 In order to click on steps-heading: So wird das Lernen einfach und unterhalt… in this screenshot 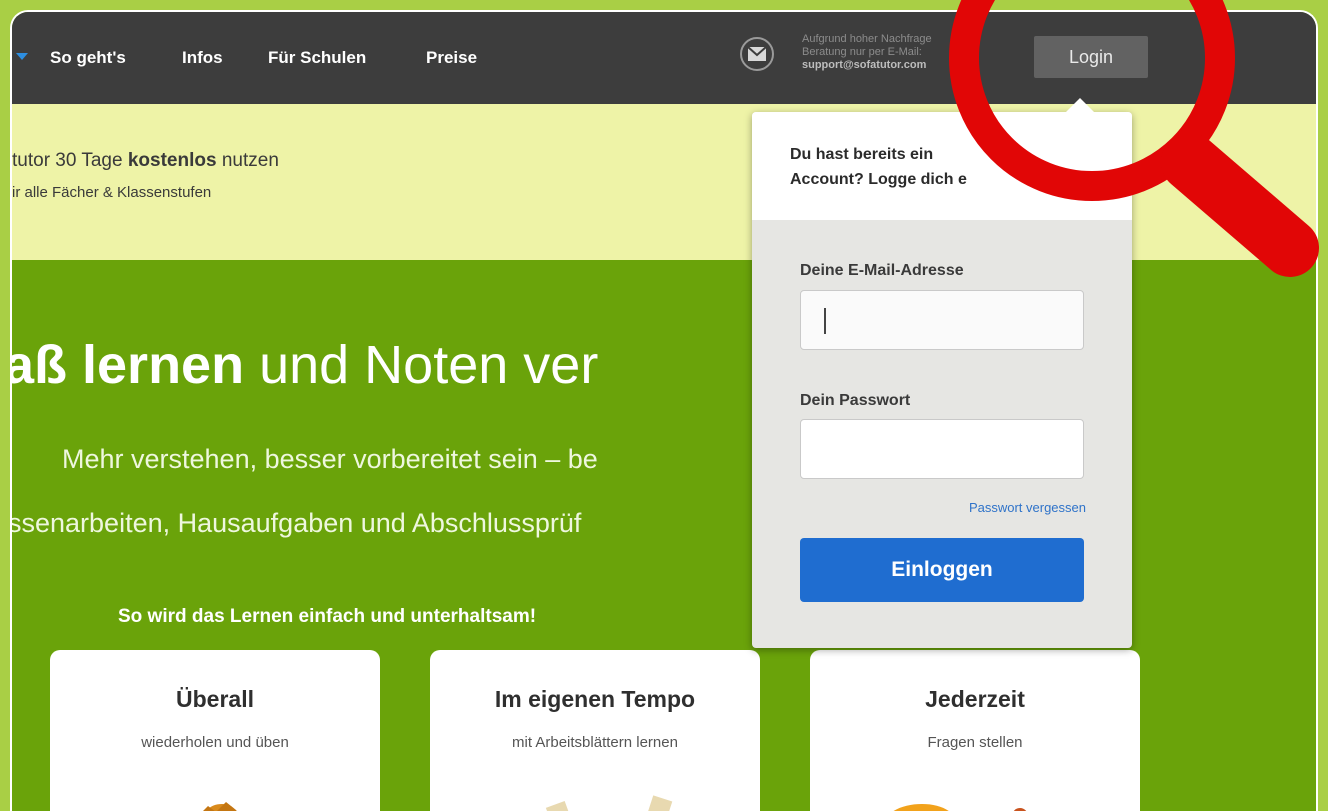, I will do `click(327, 616)`.